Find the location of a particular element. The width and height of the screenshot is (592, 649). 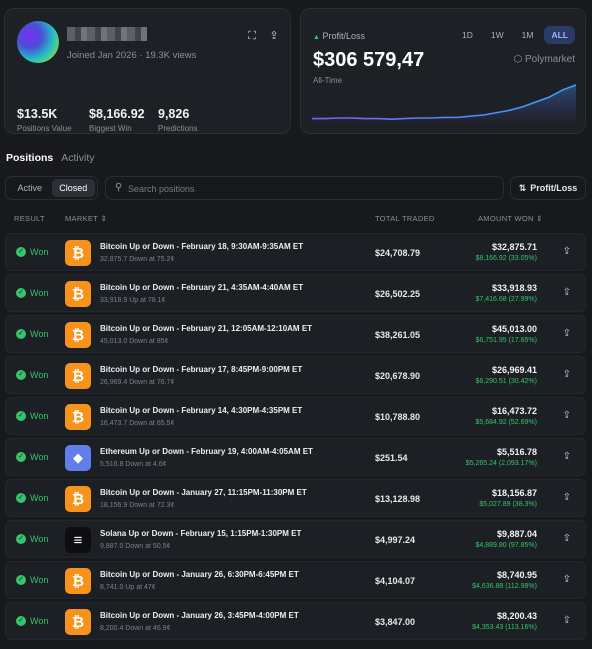

amount-won: $18,156.87 $5,027.89 (38.3%) is located at coordinates (508, 498).